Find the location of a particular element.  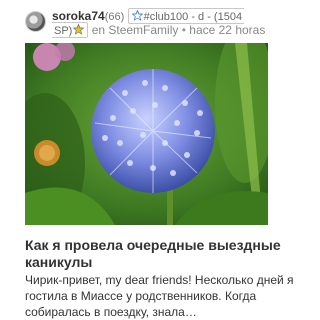

post-meta-line2: SP) en SteemFamily • hace 22 horas is located at coordinates (158, 30).